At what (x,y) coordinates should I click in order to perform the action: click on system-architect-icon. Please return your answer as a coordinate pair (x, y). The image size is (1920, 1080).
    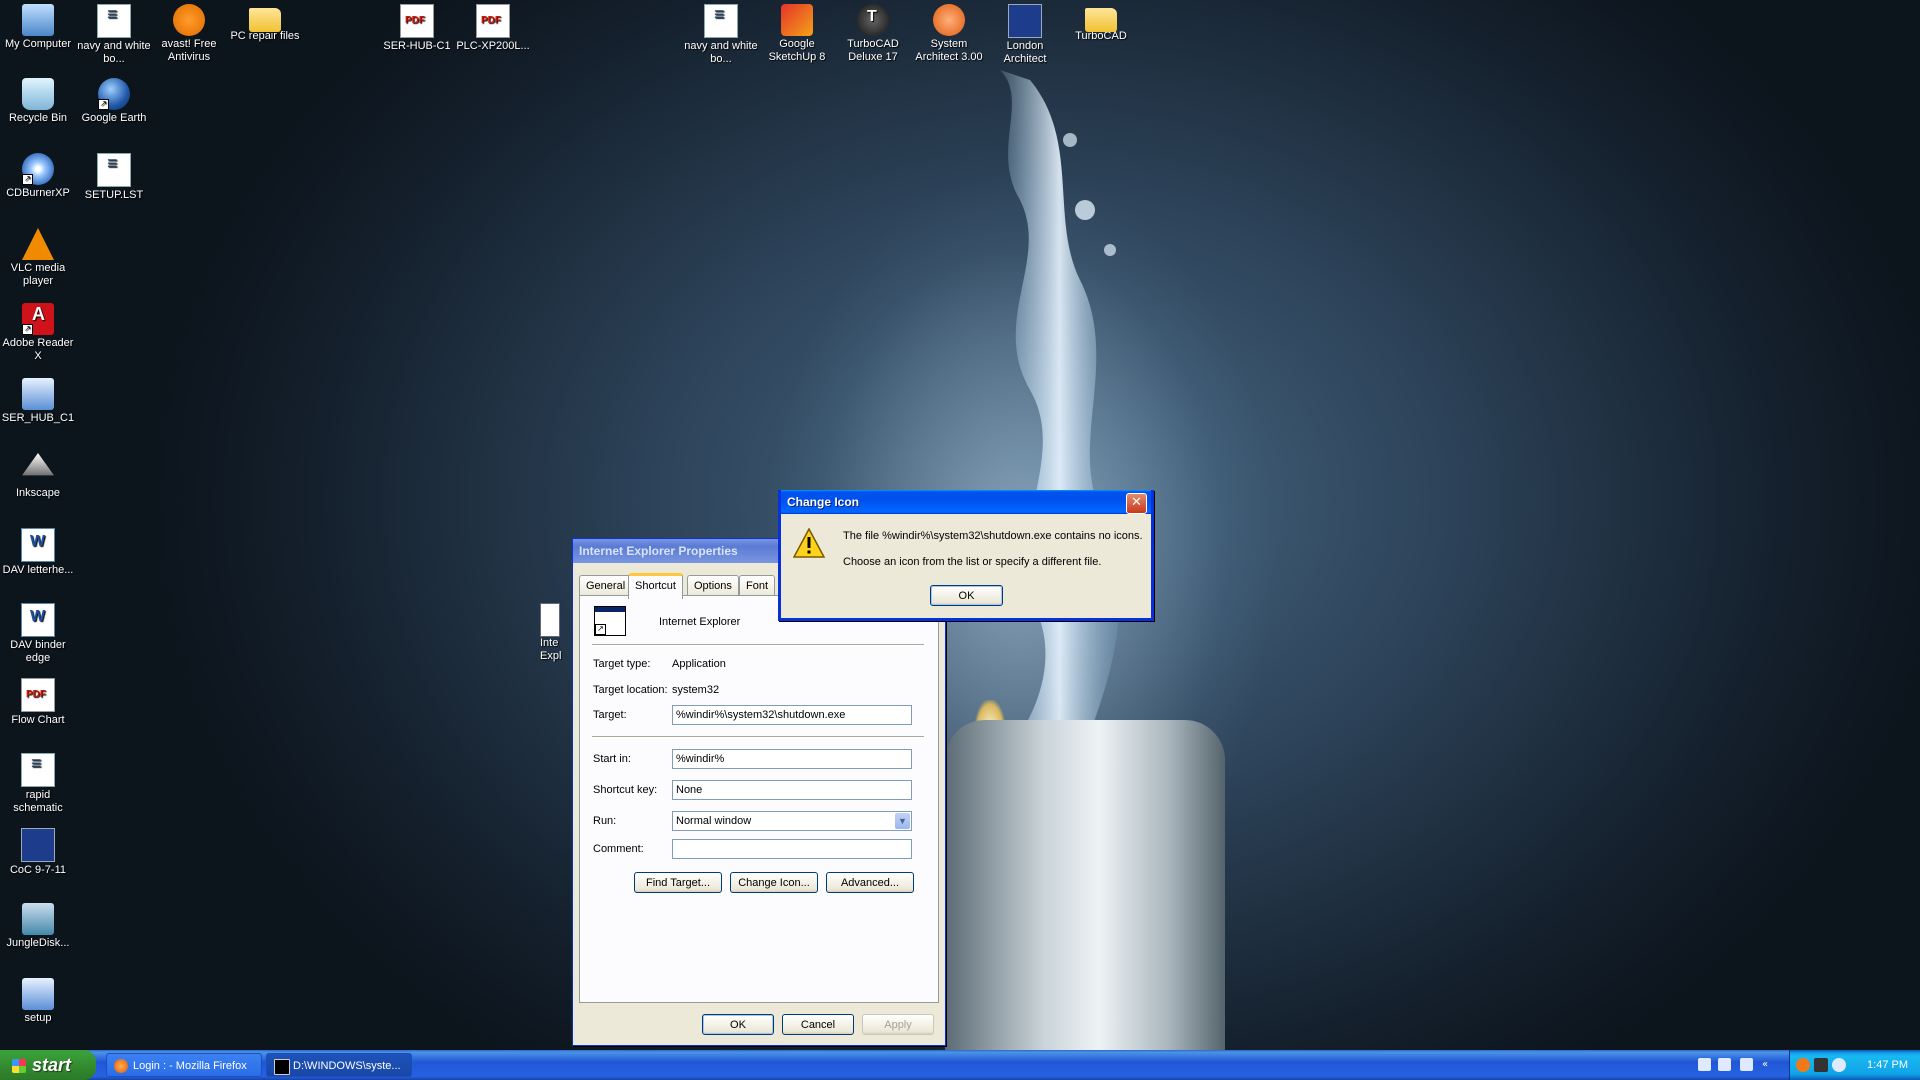
    Looking at the image, I should click on (949, 20).